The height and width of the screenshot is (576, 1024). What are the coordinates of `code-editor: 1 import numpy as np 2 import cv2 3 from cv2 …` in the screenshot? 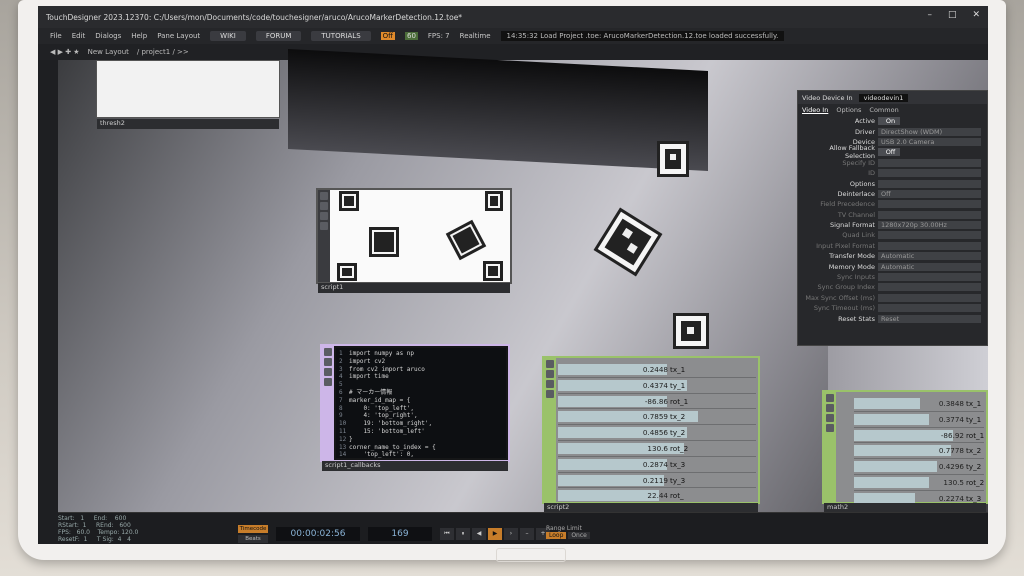 It's located at (421, 403).